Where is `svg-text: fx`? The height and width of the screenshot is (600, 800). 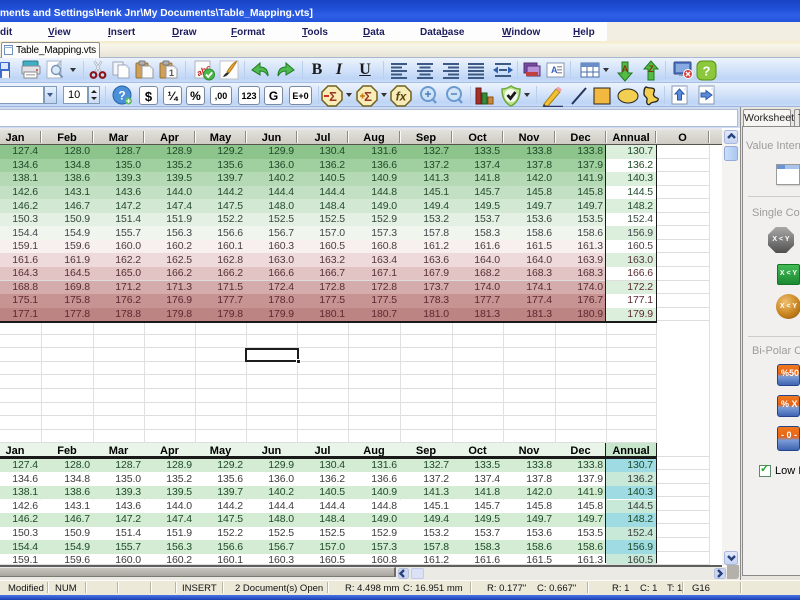 svg-text: fx is located at coordinates (402, 97).